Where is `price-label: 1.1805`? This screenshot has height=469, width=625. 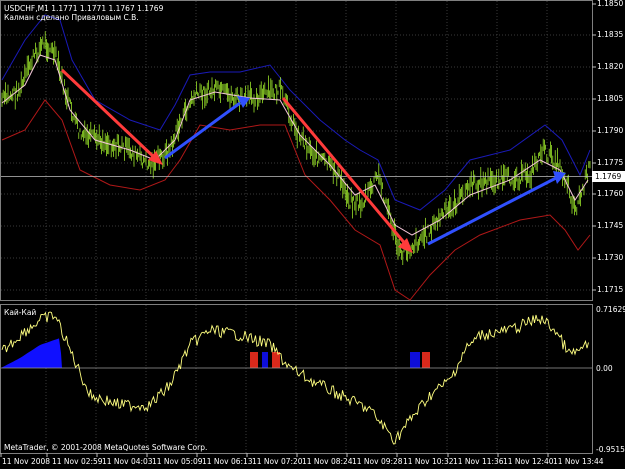 price-label: 1.1805 is located at coordinates (610, 98).